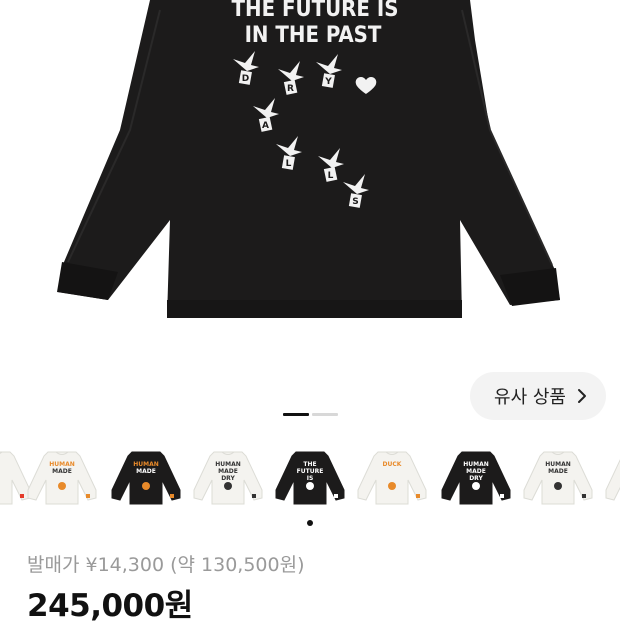  I want to click on thumbnail-product-6: DUCK, so click(392, 476).